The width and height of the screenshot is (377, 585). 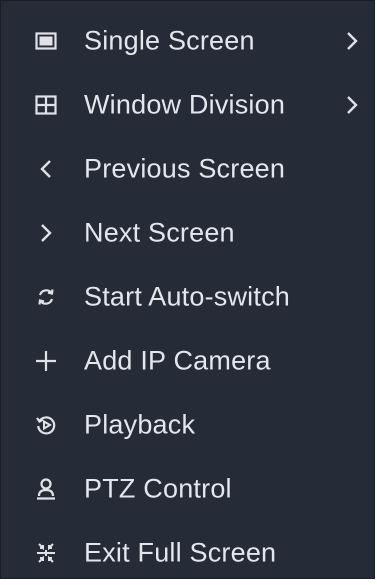 I want to click on menu-item-previous-screen: Previous Screen, so click(x=187, y=169).